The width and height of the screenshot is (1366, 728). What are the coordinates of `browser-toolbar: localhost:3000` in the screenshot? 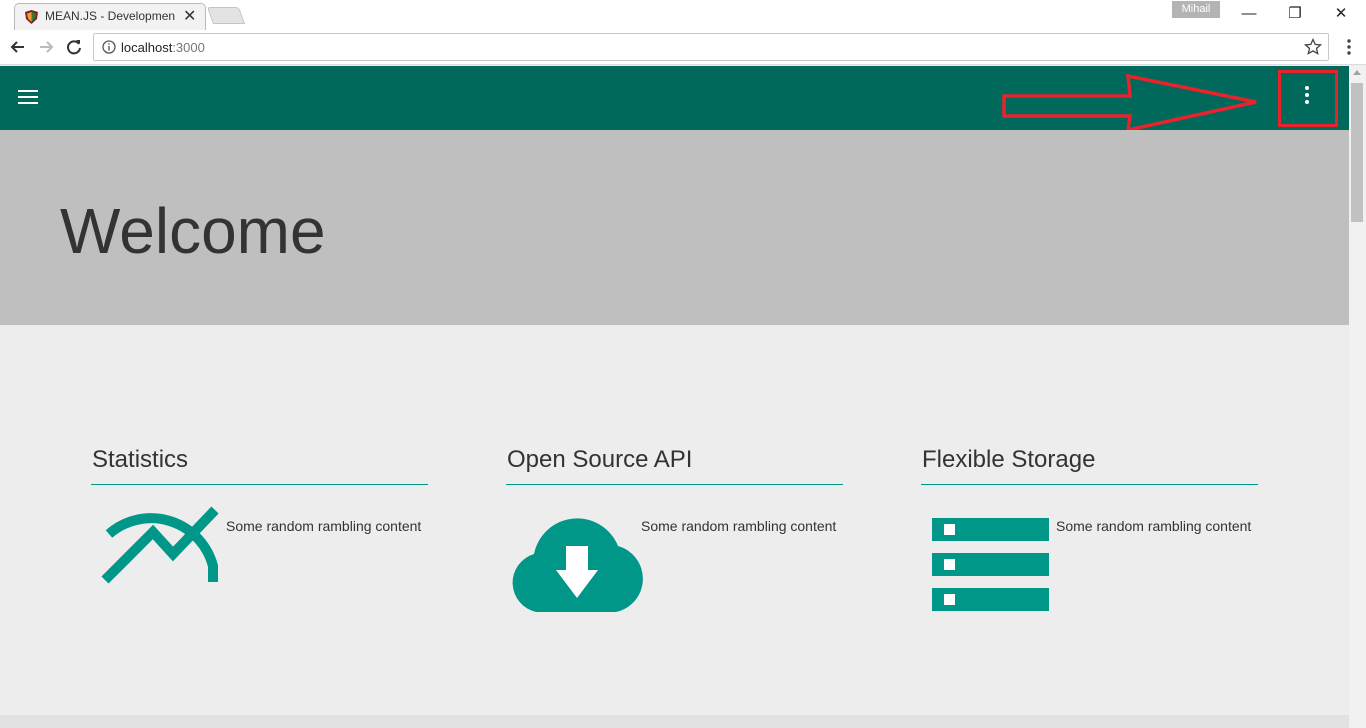 It's located at (683, 47).